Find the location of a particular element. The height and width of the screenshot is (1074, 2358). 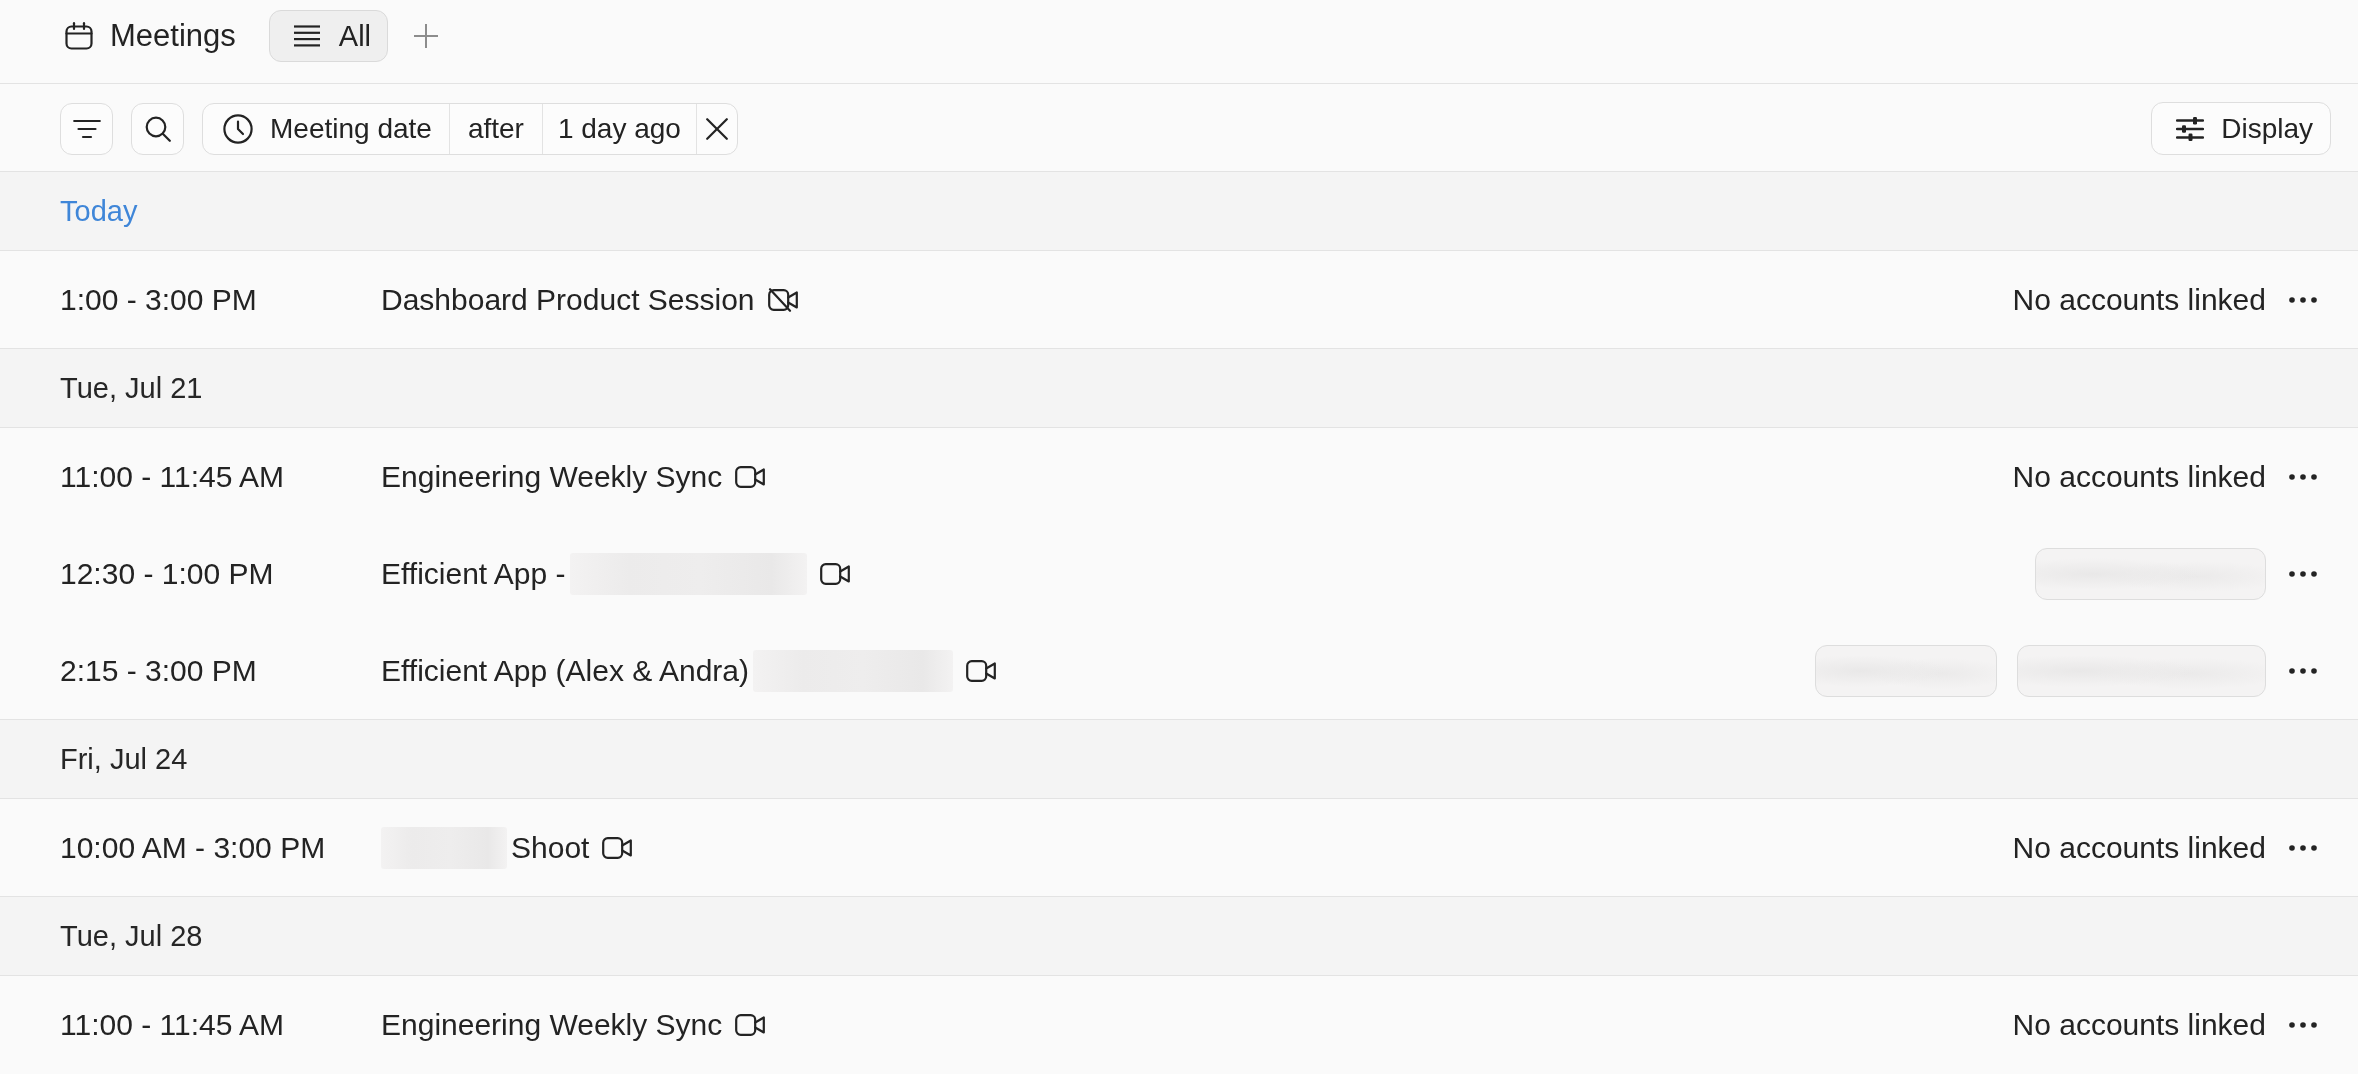

filter-value-button: 1 day ago is located at coordinates (619, 128).